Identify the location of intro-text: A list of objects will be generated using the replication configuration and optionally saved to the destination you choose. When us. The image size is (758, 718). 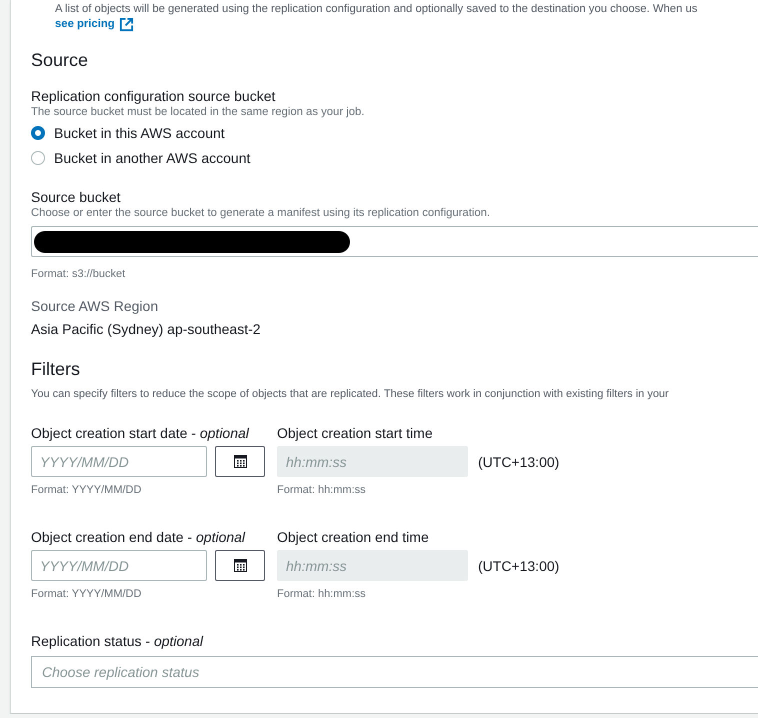
(376, 9).